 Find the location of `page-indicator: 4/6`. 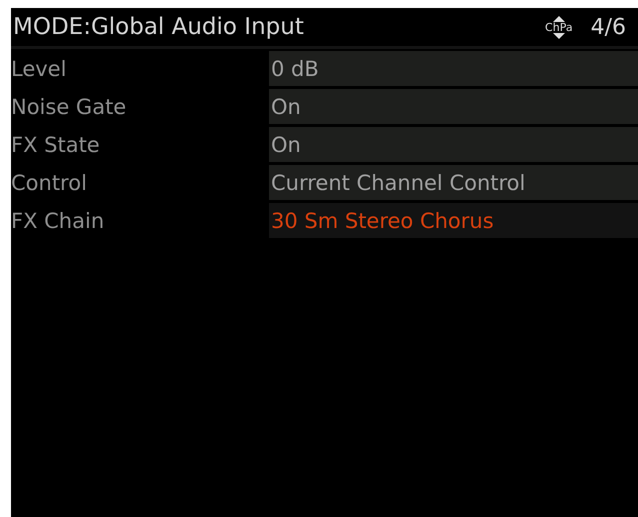

page-indicator: 4/6 is located at coordinates (608, 27).